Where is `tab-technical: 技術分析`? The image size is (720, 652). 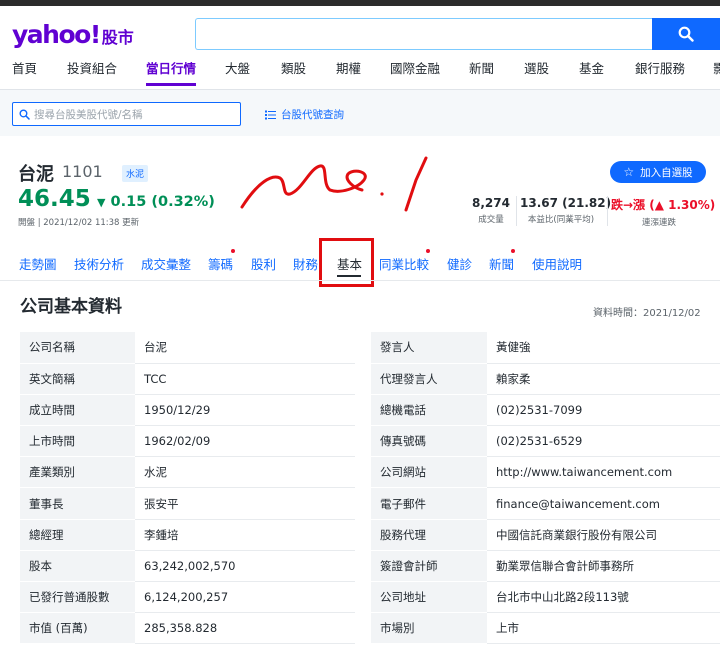
tab-technical: 技術分析 is located at coordinates (99, 263).